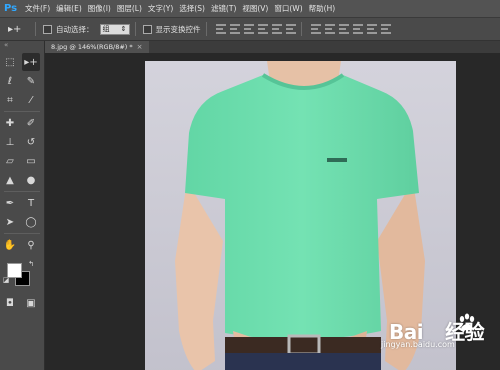  What do you see at coordinates (10, 222) in the screenshot?
I see `path-select-tool-icon: ➤` at bounding box center [10, 222].